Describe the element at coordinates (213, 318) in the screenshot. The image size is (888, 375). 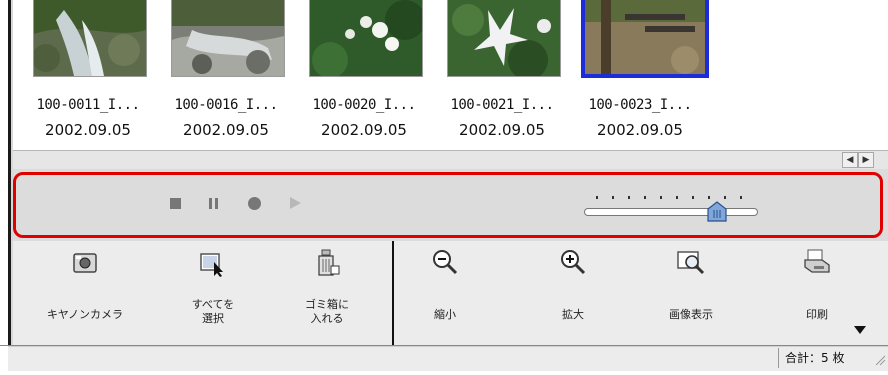
I see `toolbar-label-line2: 選択` at that location.